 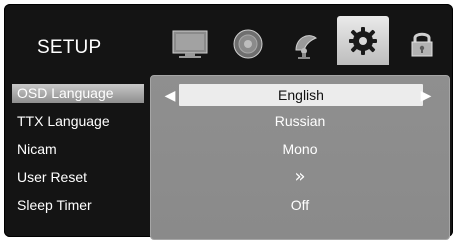 I want to click on gear-icon, so click(x=363, y=40).